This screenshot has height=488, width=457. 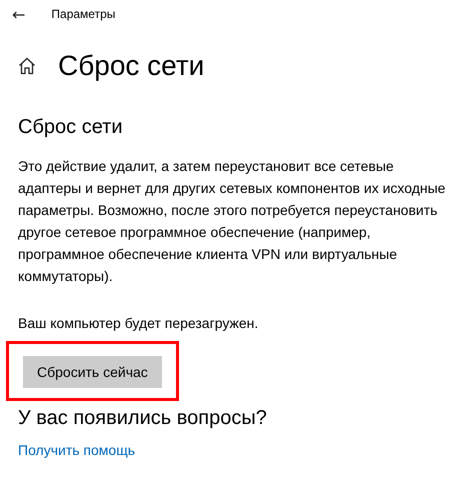 What do you see at coordinates (19, 14) in the screenshot?
I see `back-button: ←` at bounding box center [19, 14].